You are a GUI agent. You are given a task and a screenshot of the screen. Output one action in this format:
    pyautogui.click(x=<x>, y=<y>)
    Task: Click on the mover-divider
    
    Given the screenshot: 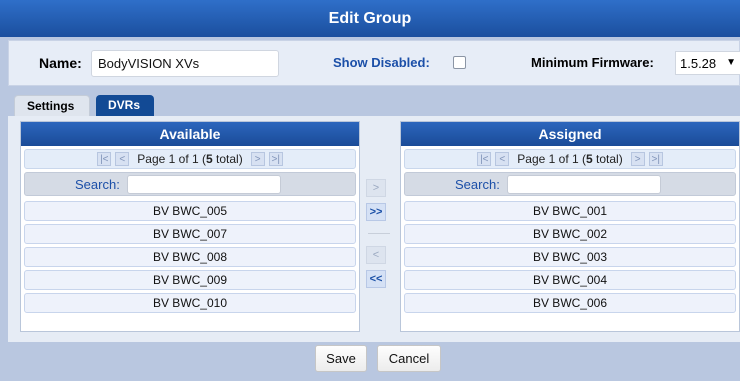 What is the action you would take?
    pyautogui.click(x=379, y=233)
    